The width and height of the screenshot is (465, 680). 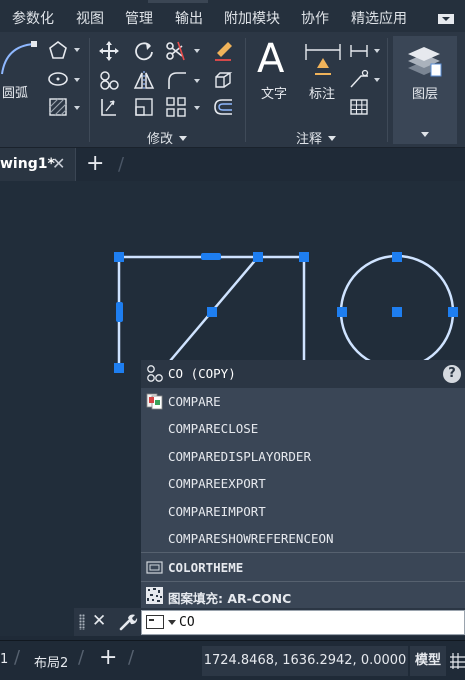 What do you see at coordinates (217, 483) in the screenshot?
I see `autocomplete-item-label: COMPAREEXPORT` at bounding box center [217, 483].